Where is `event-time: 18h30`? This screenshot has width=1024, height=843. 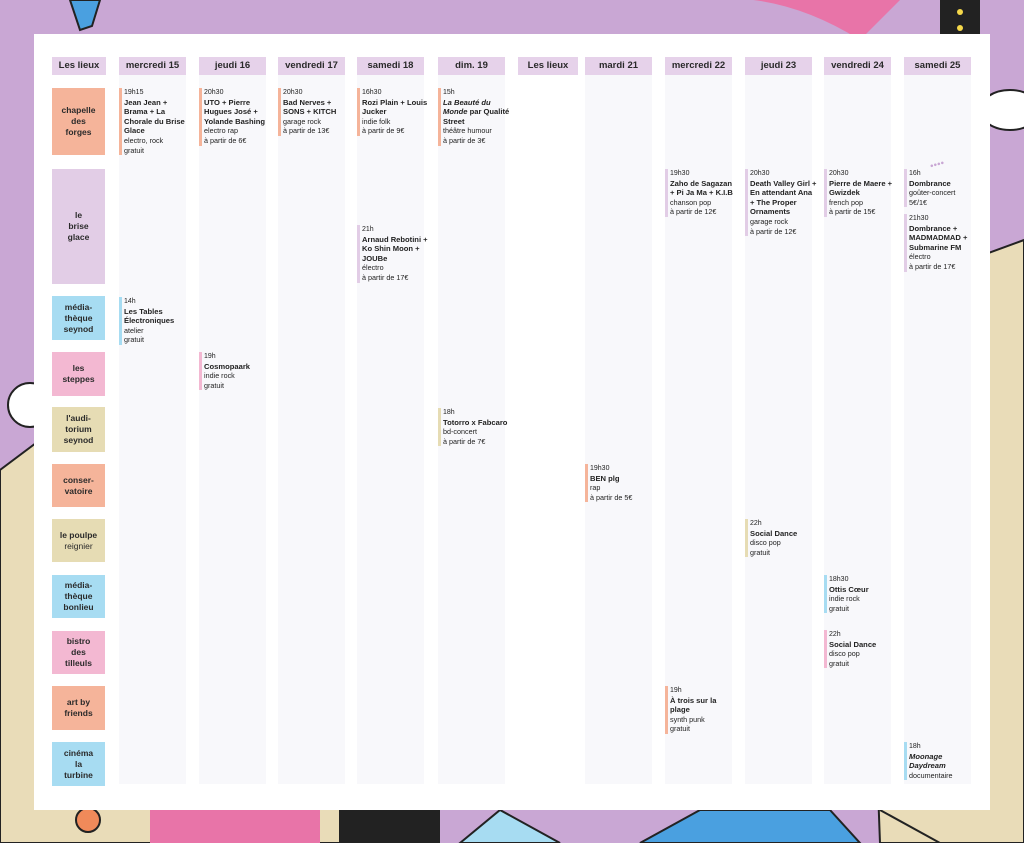 event-time: 18h30 is located at coordinates (839, 579).